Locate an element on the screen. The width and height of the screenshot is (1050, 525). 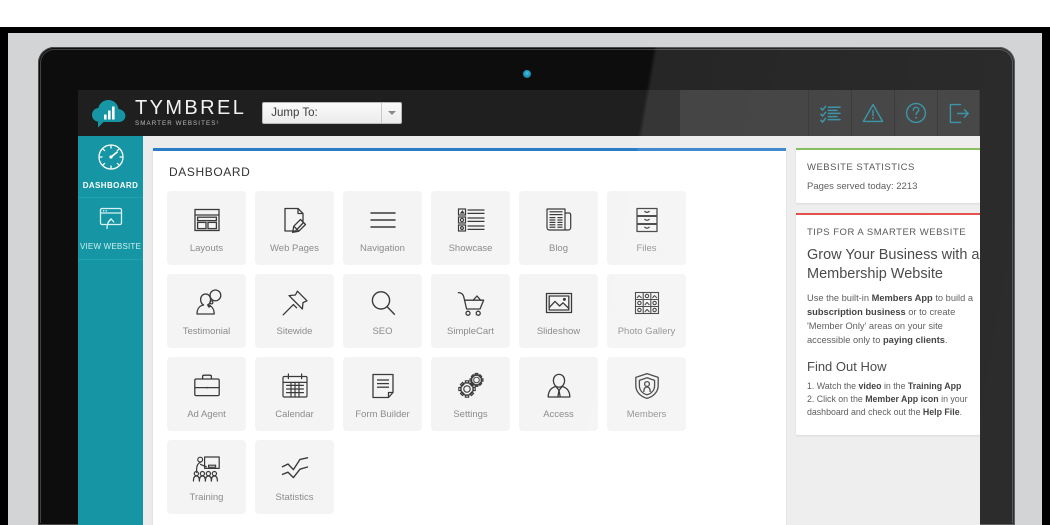
person-speech-icon is located at coordinates (207, 303).